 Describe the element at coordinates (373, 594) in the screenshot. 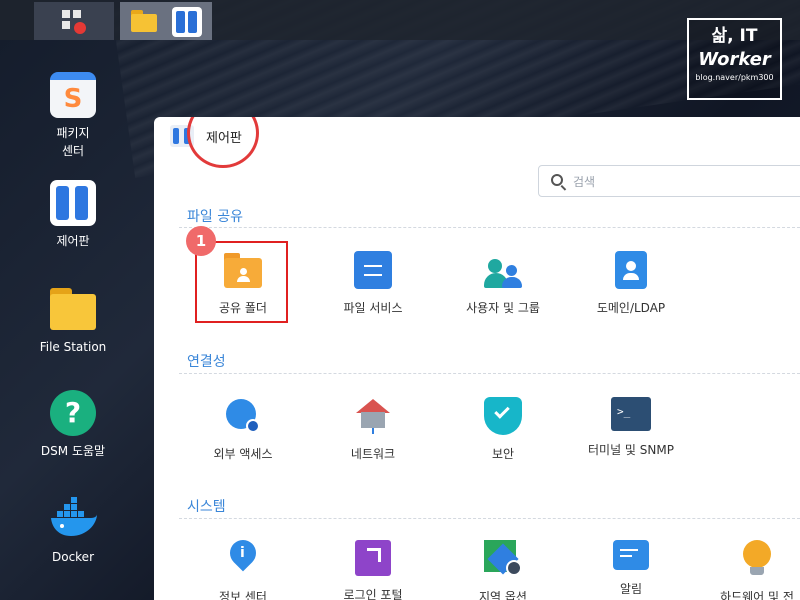

I see `tile-label: 로그인 포털` at that location.